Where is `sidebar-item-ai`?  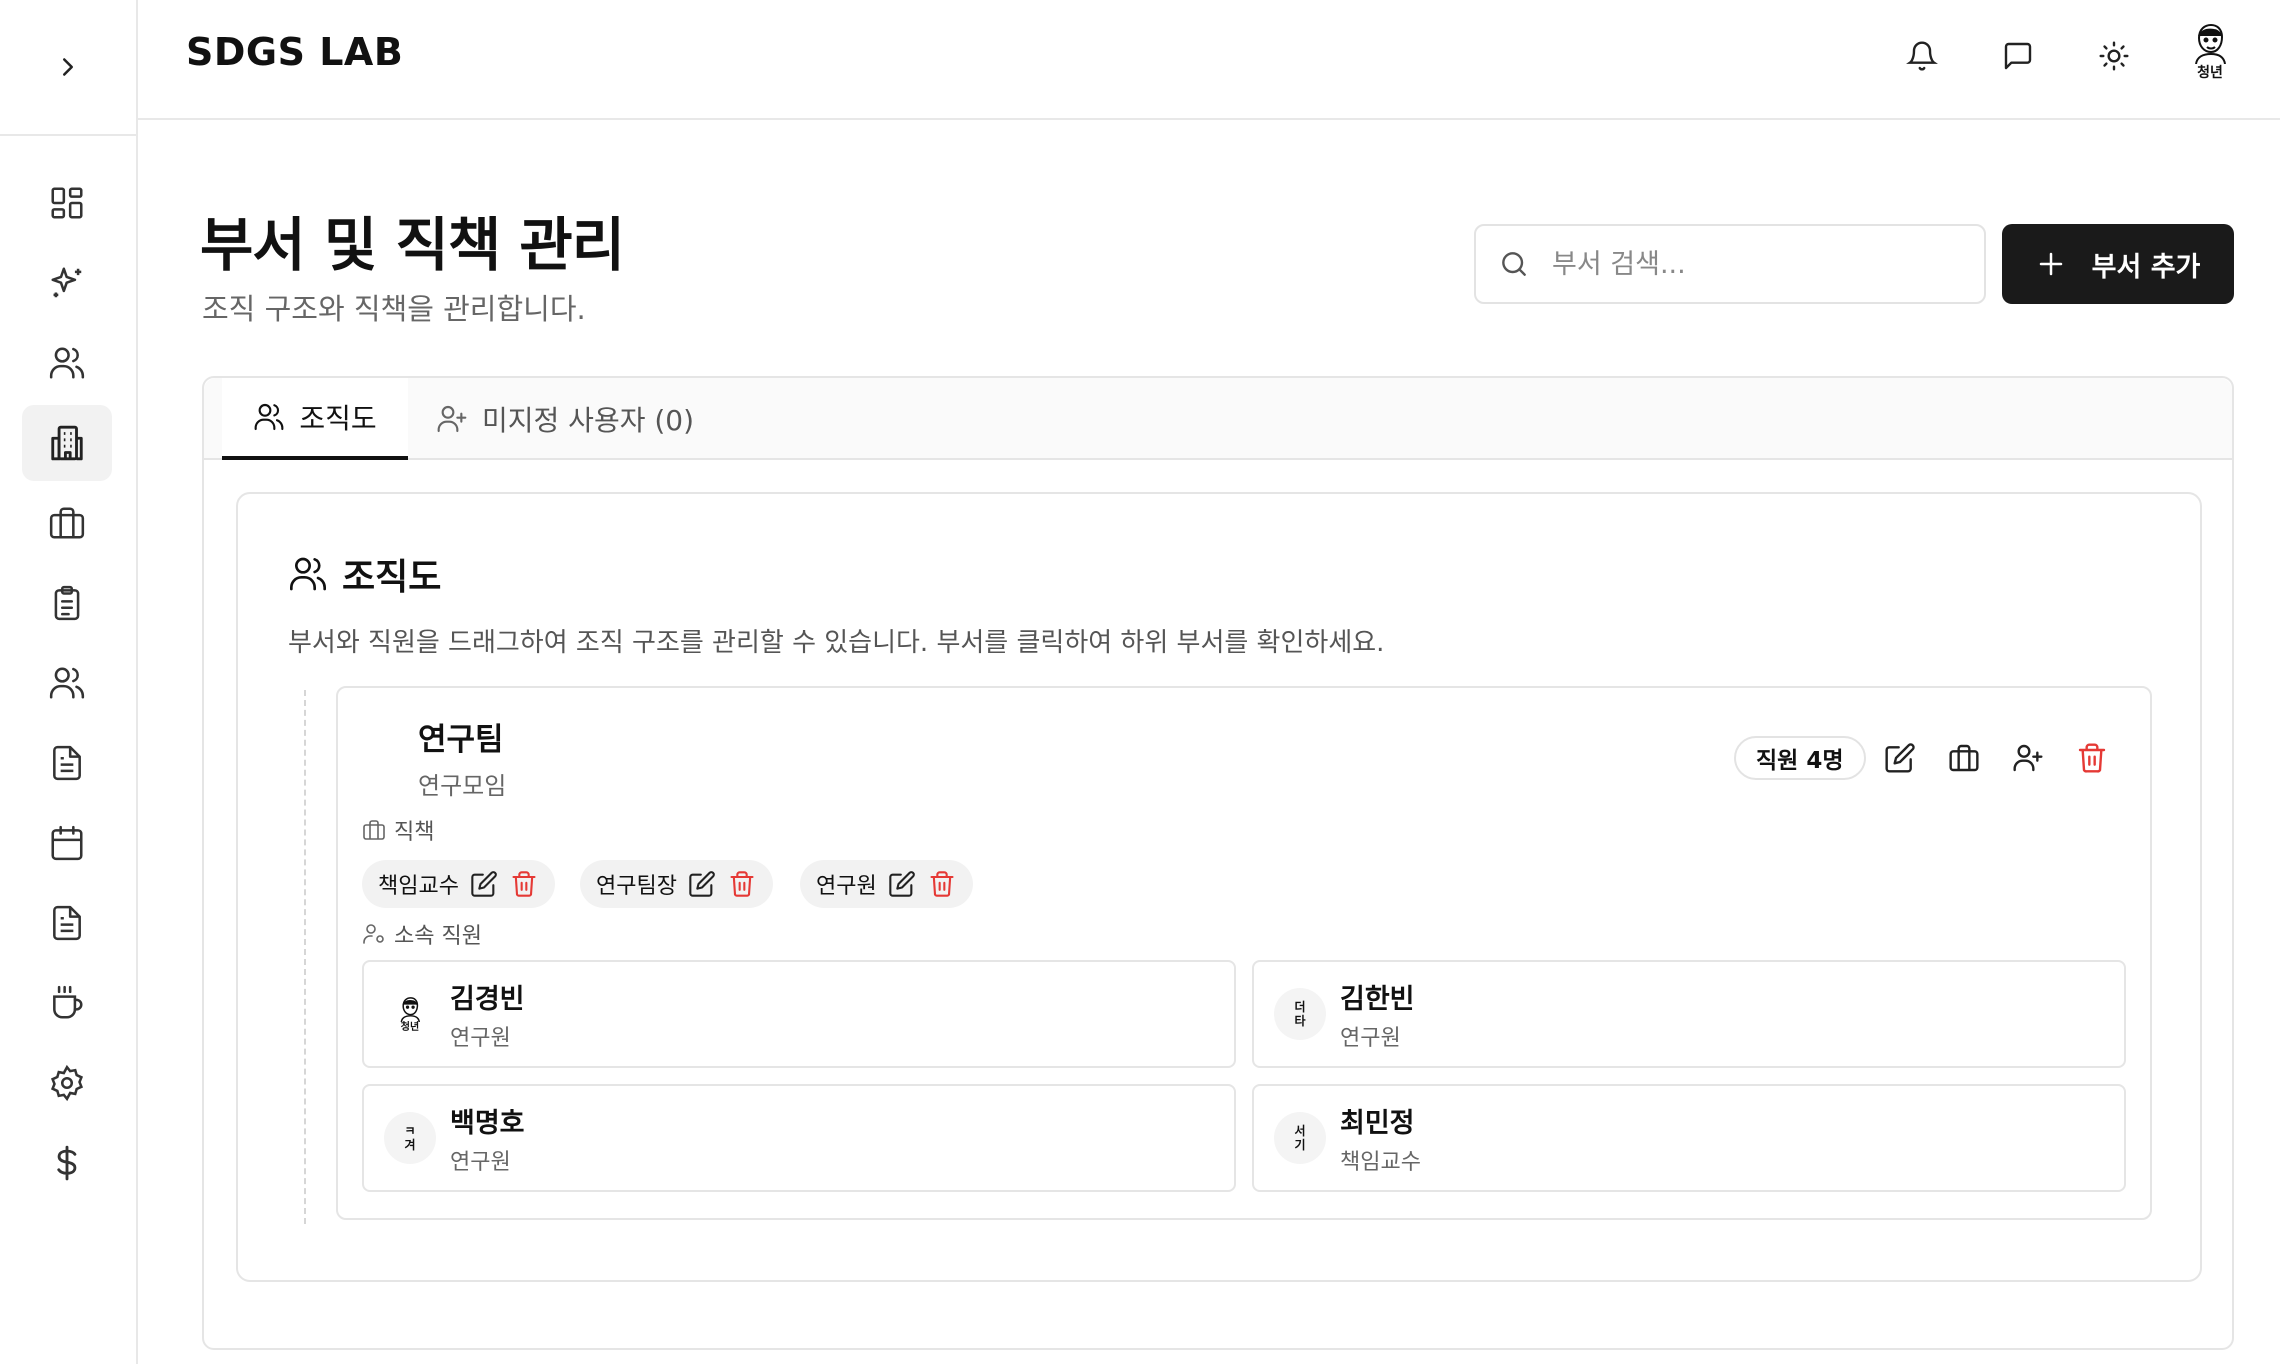
sidebar-item-ai is located at coordinates (67, 283).